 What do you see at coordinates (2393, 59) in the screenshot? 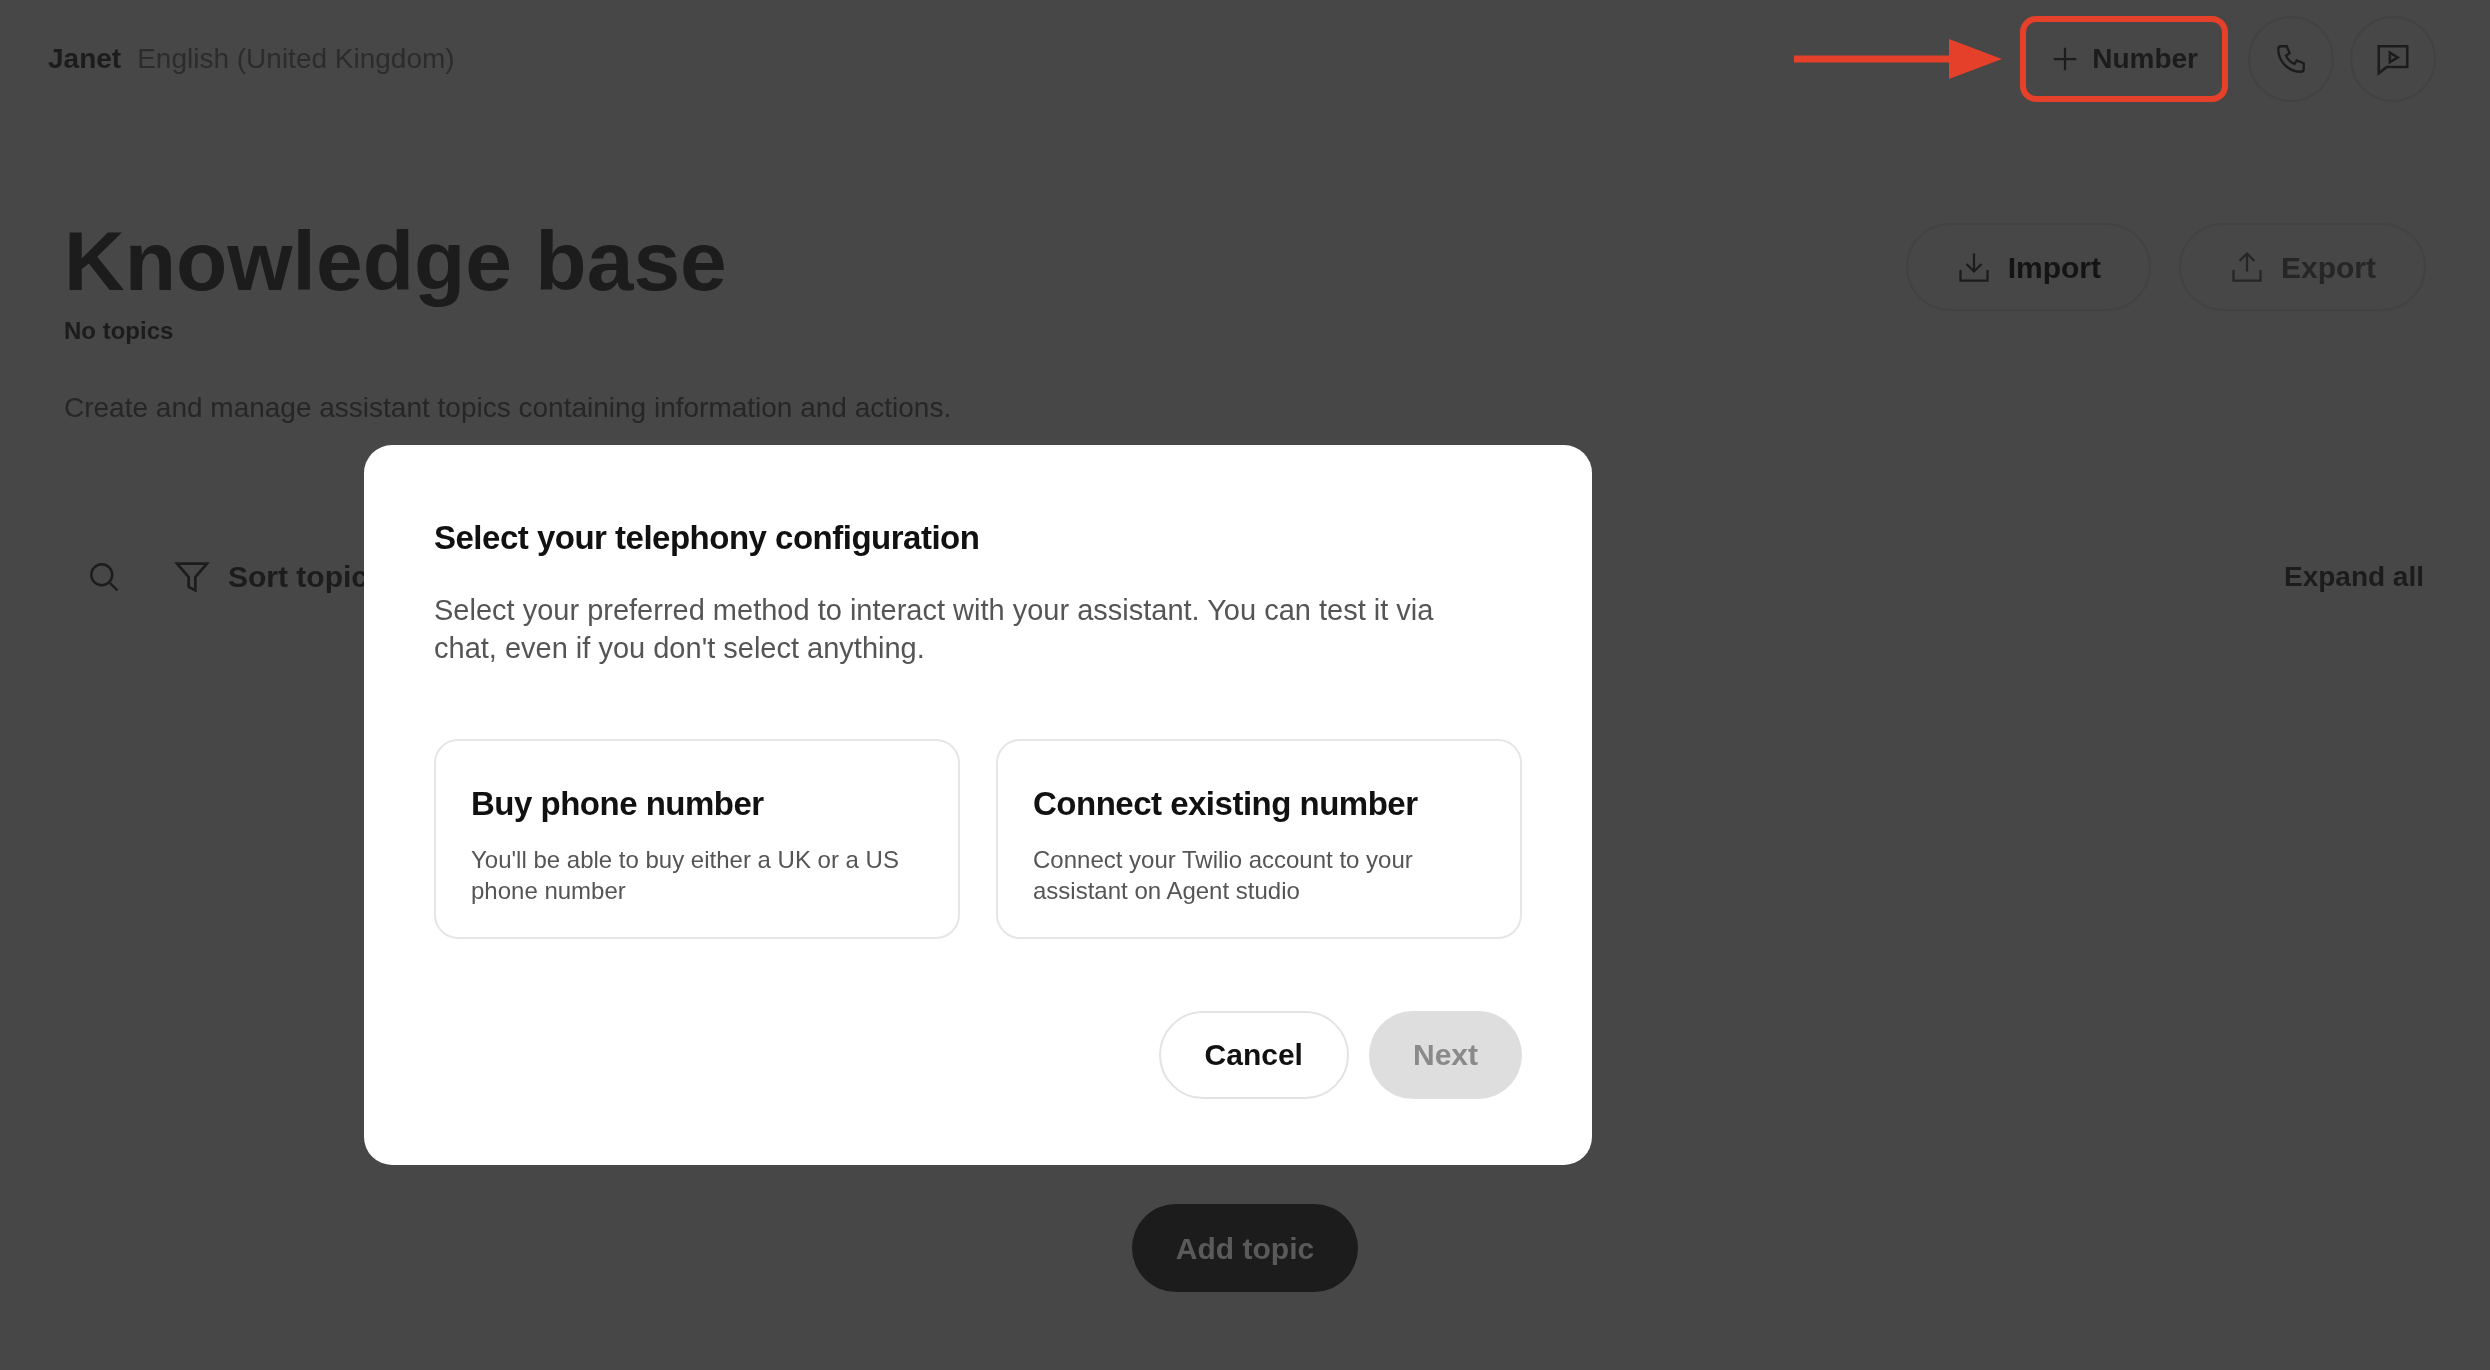
I see `chat-button` at bounding box center [2393, 59].